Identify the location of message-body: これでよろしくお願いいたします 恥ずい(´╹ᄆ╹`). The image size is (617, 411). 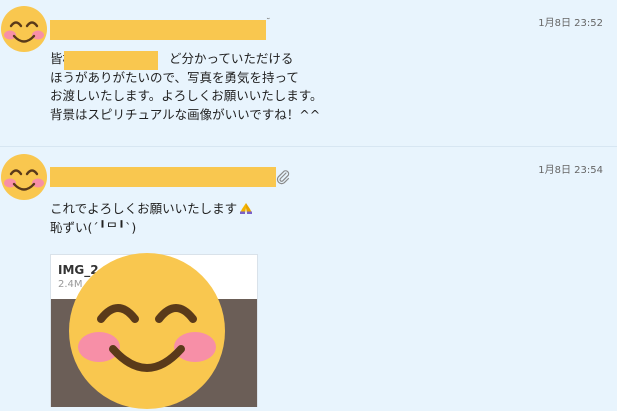
(151, 218).